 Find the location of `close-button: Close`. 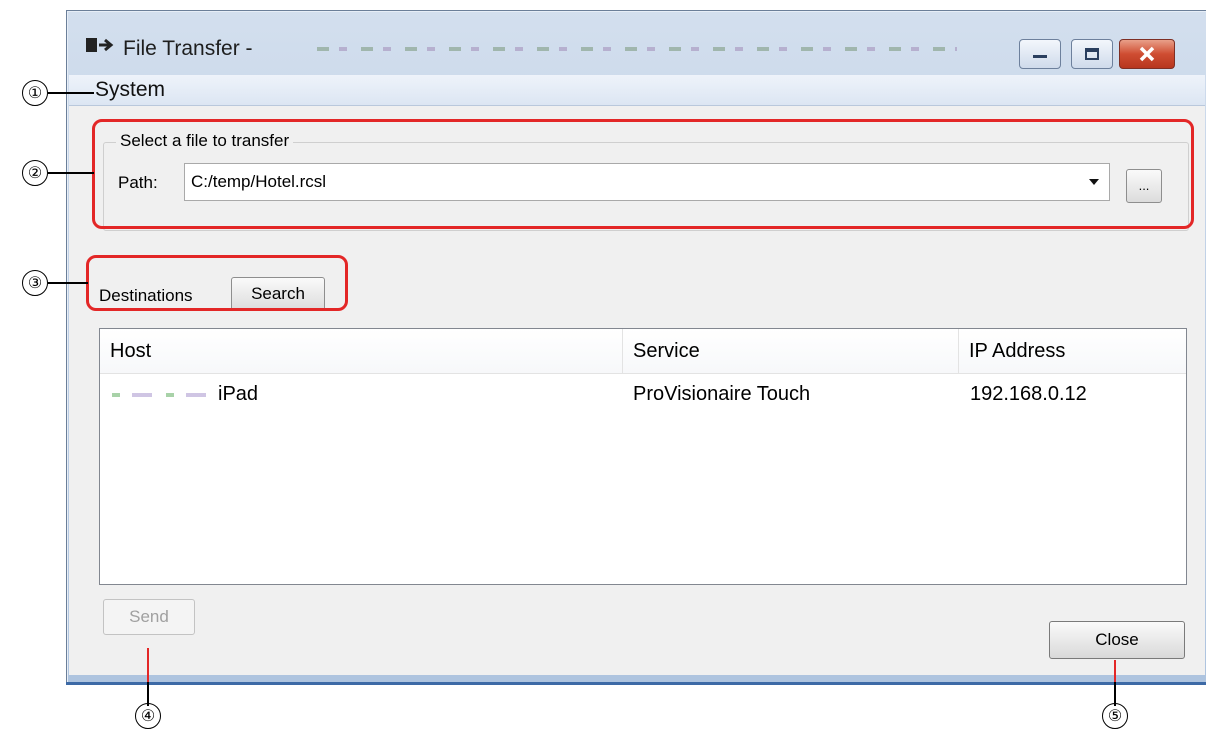

close-button: Close is located at coordinates (1117, 640).